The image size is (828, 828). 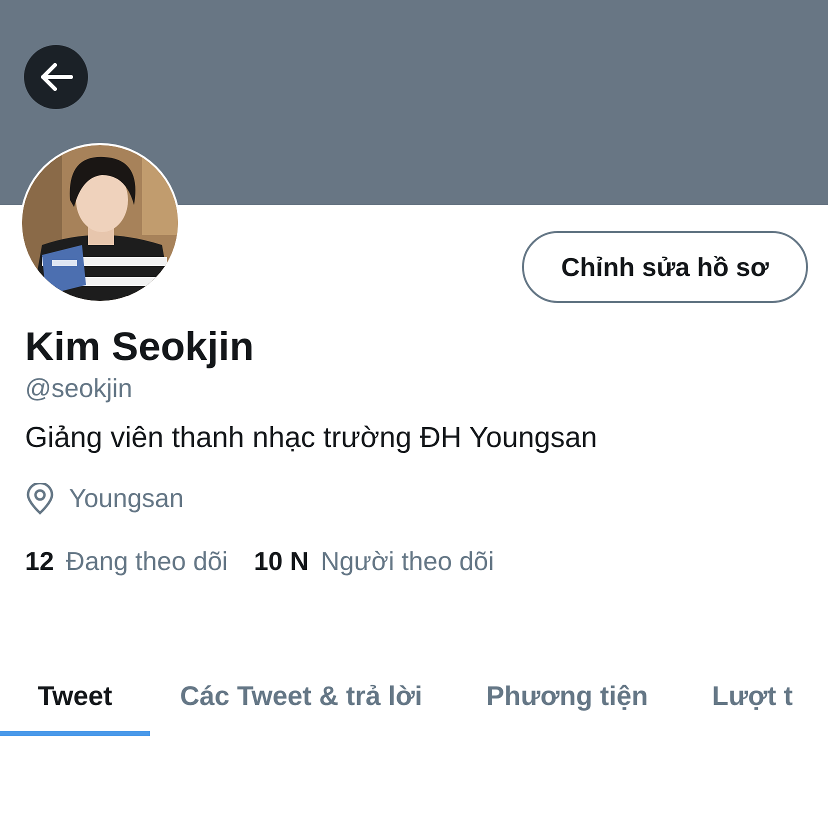 I want to click on profile-tab: Tweet, so click(x=75, y=696).